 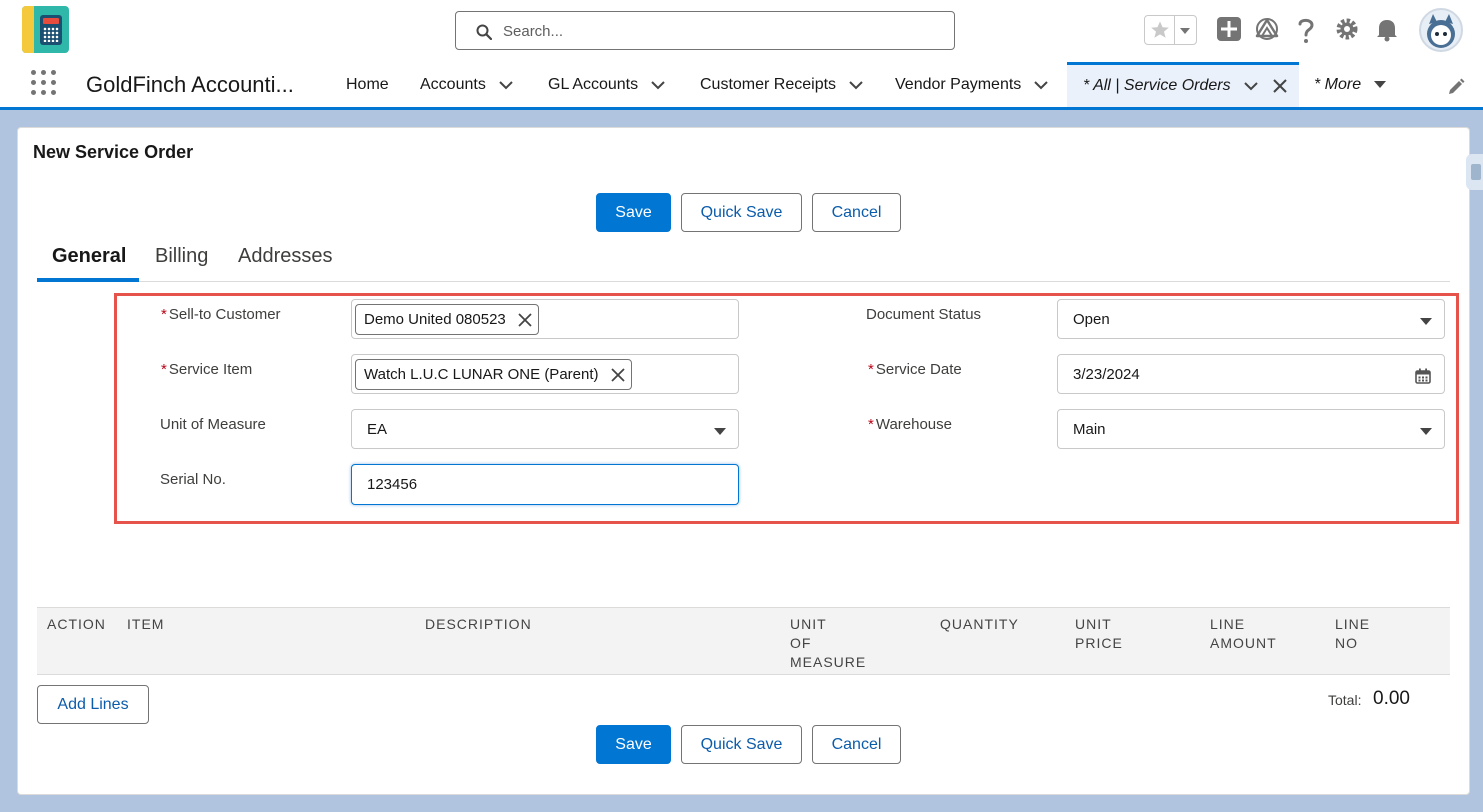 I want to click on app-launcher-icon, so click(x=45, y=84).